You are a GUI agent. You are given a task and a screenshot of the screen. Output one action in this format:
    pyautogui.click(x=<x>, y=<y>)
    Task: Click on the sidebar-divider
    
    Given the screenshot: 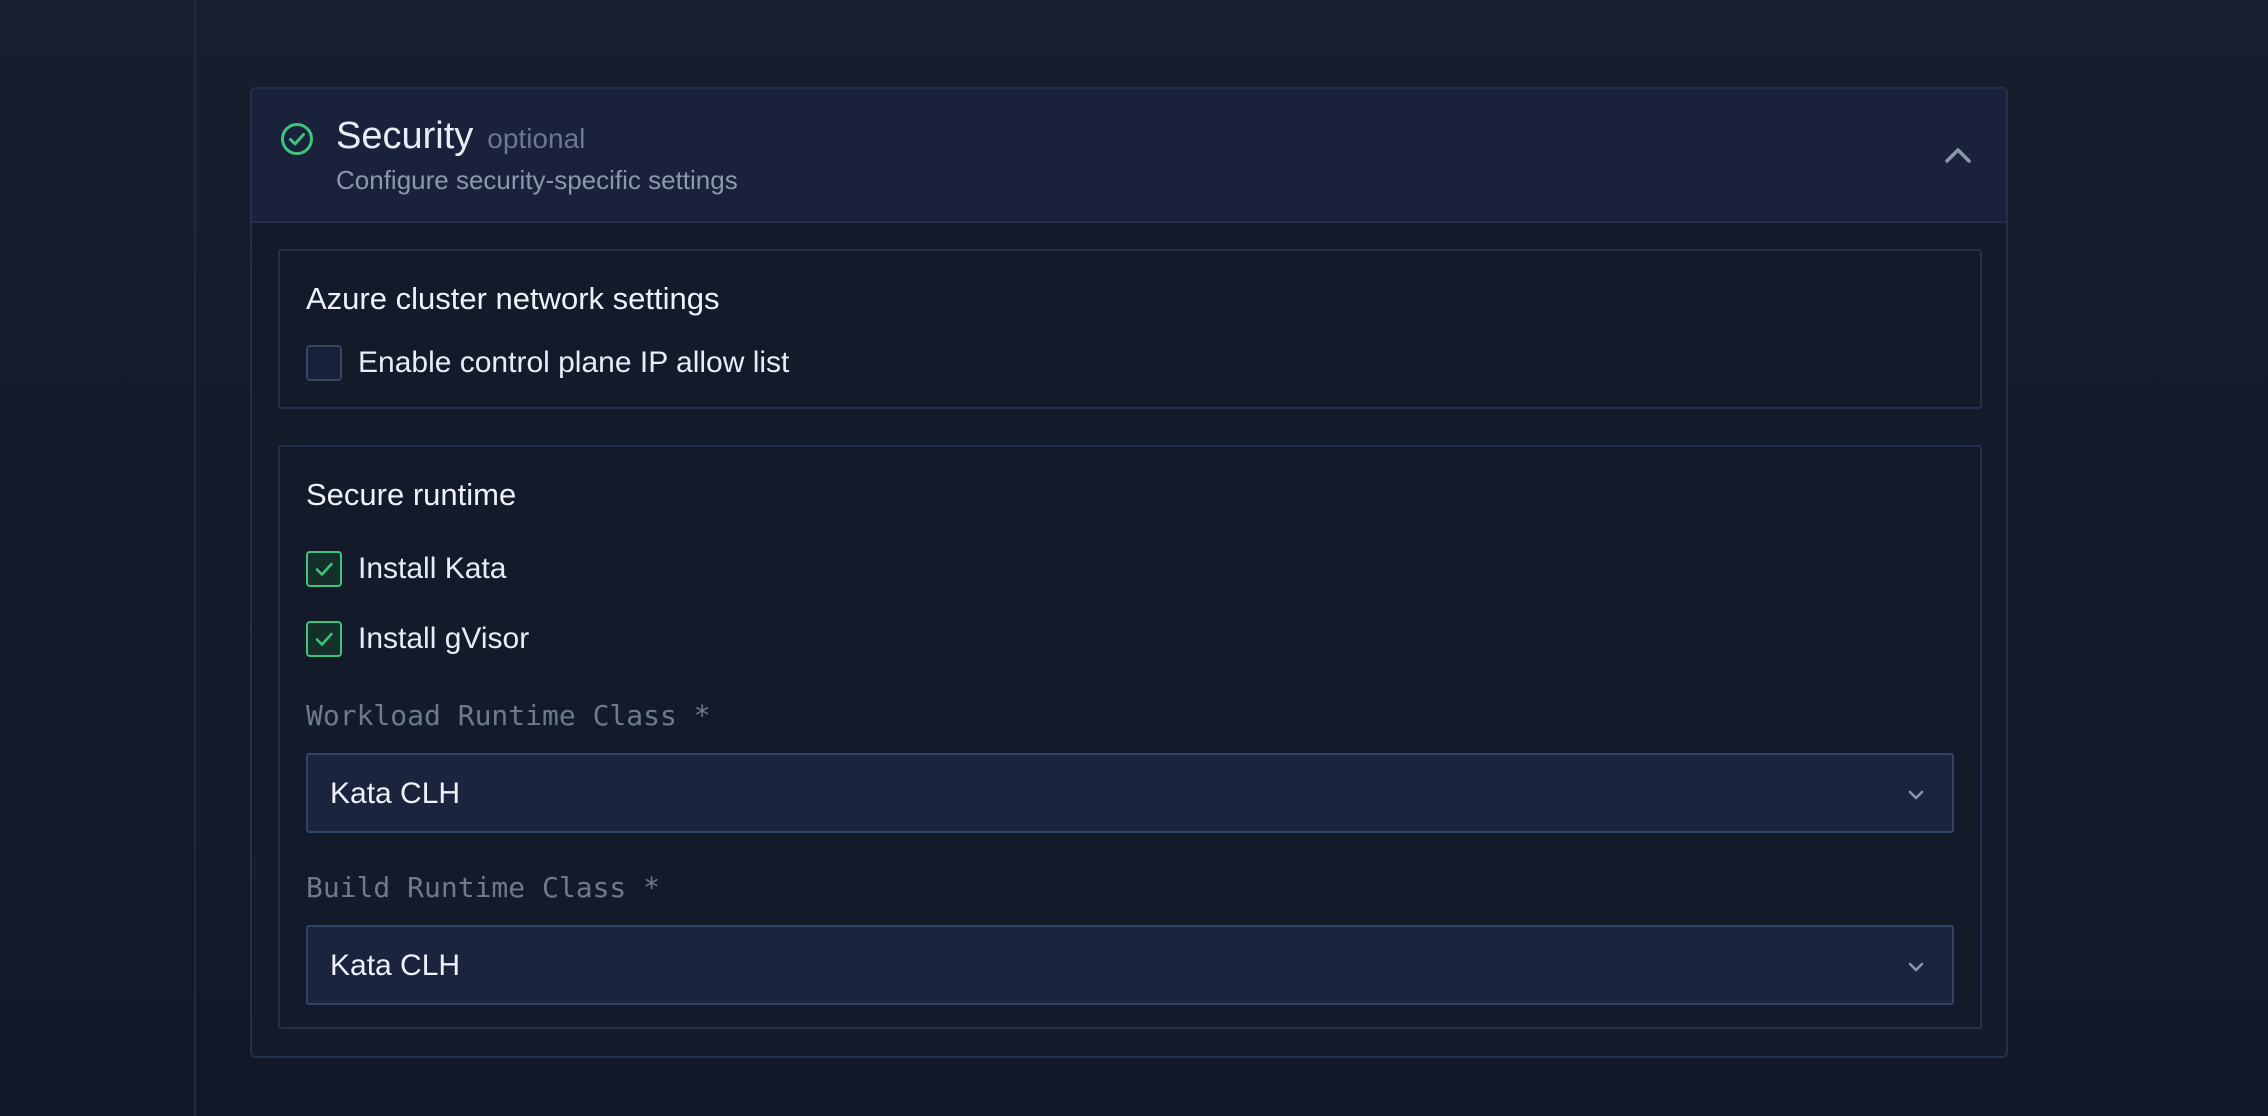 What is the action you would take?
    pyautogui.click(x=195, y=558)
    